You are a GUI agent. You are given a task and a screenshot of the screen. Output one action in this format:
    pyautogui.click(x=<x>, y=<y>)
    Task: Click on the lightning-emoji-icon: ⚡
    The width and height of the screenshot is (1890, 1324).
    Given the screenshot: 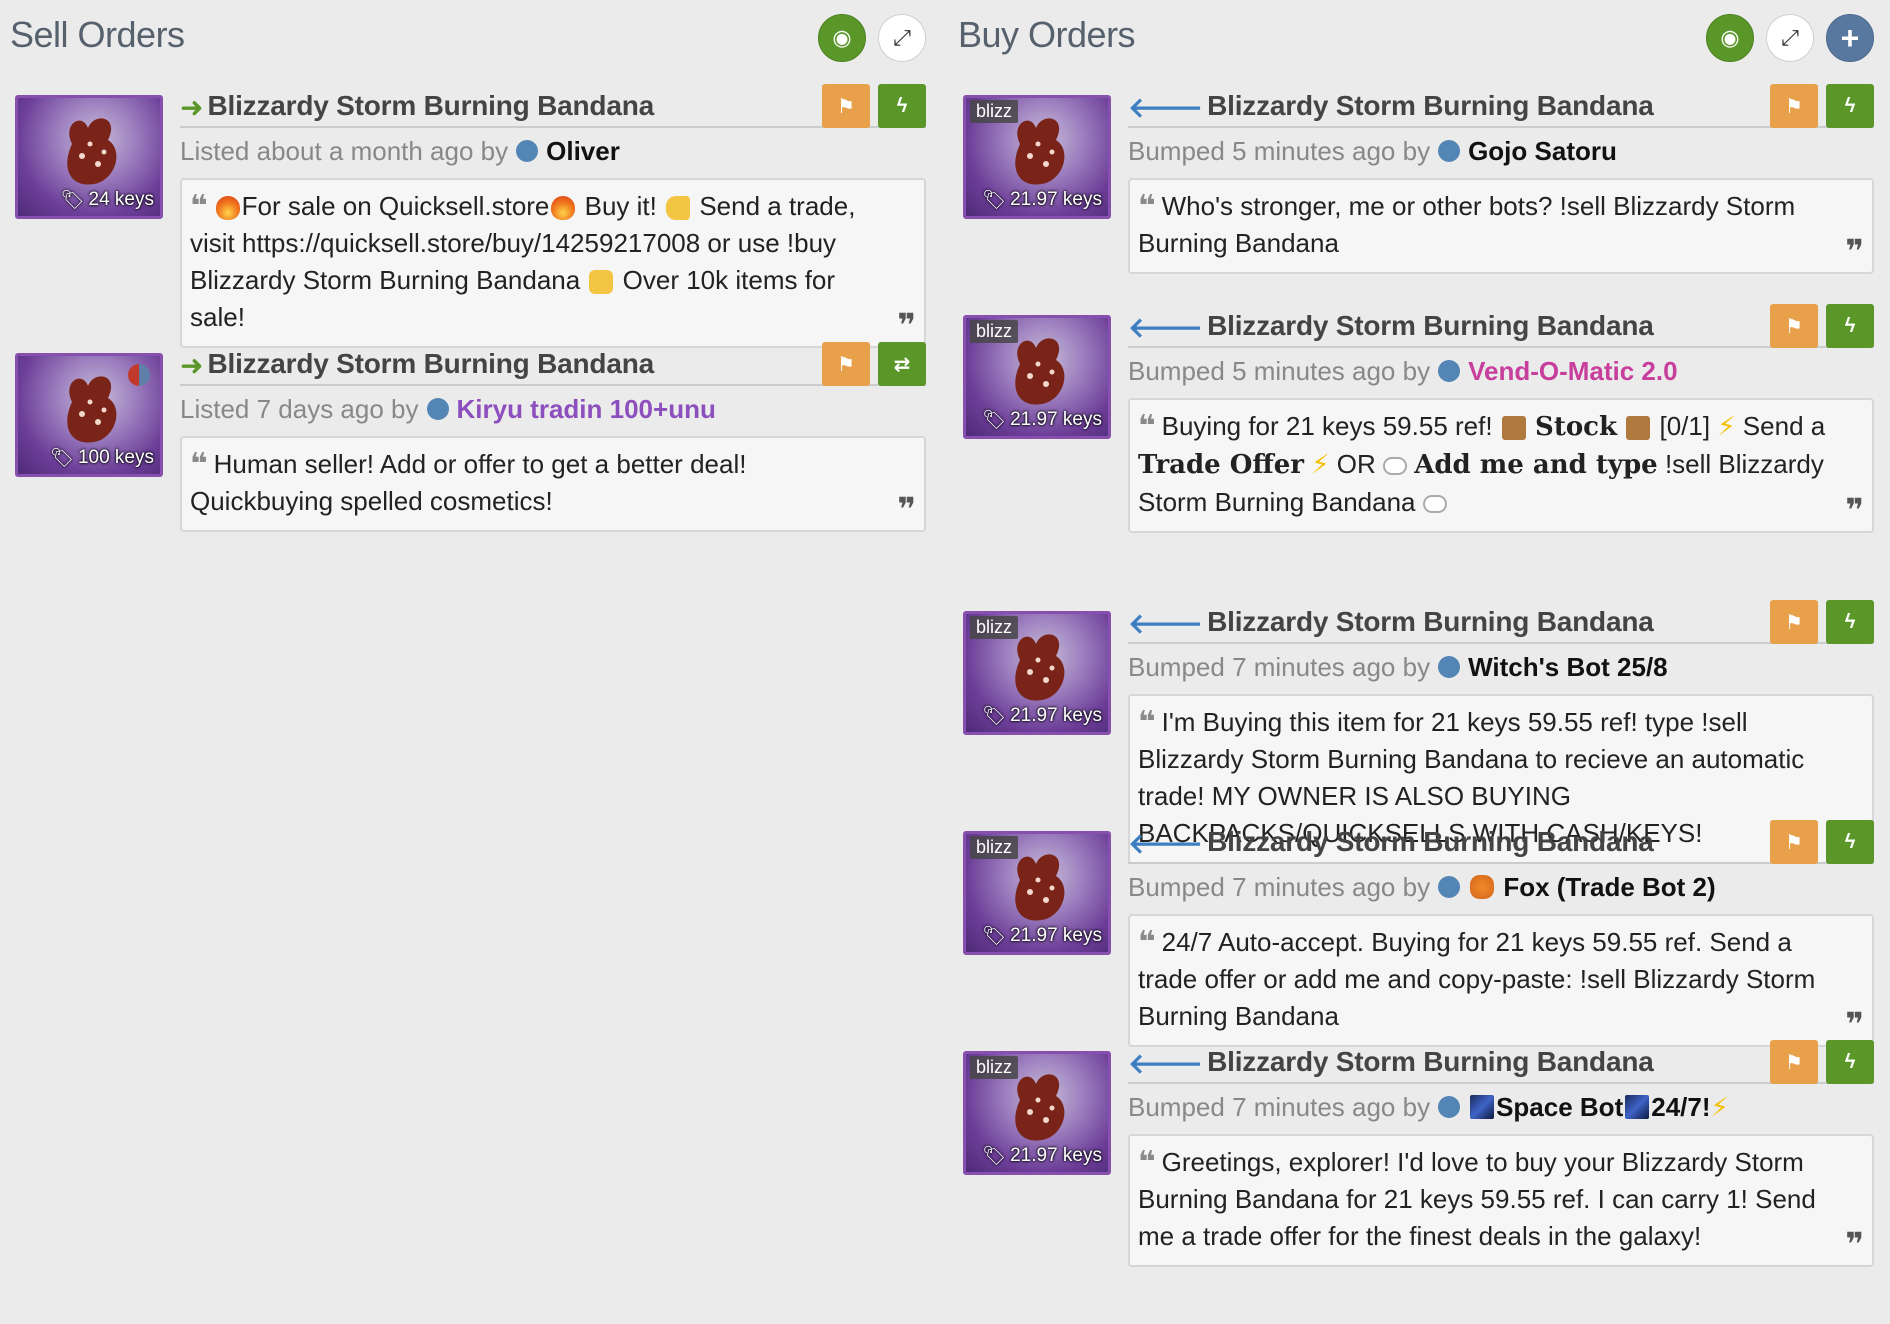 What is the action you would take?
    pyautogui.click(x=1320, y=464)
    